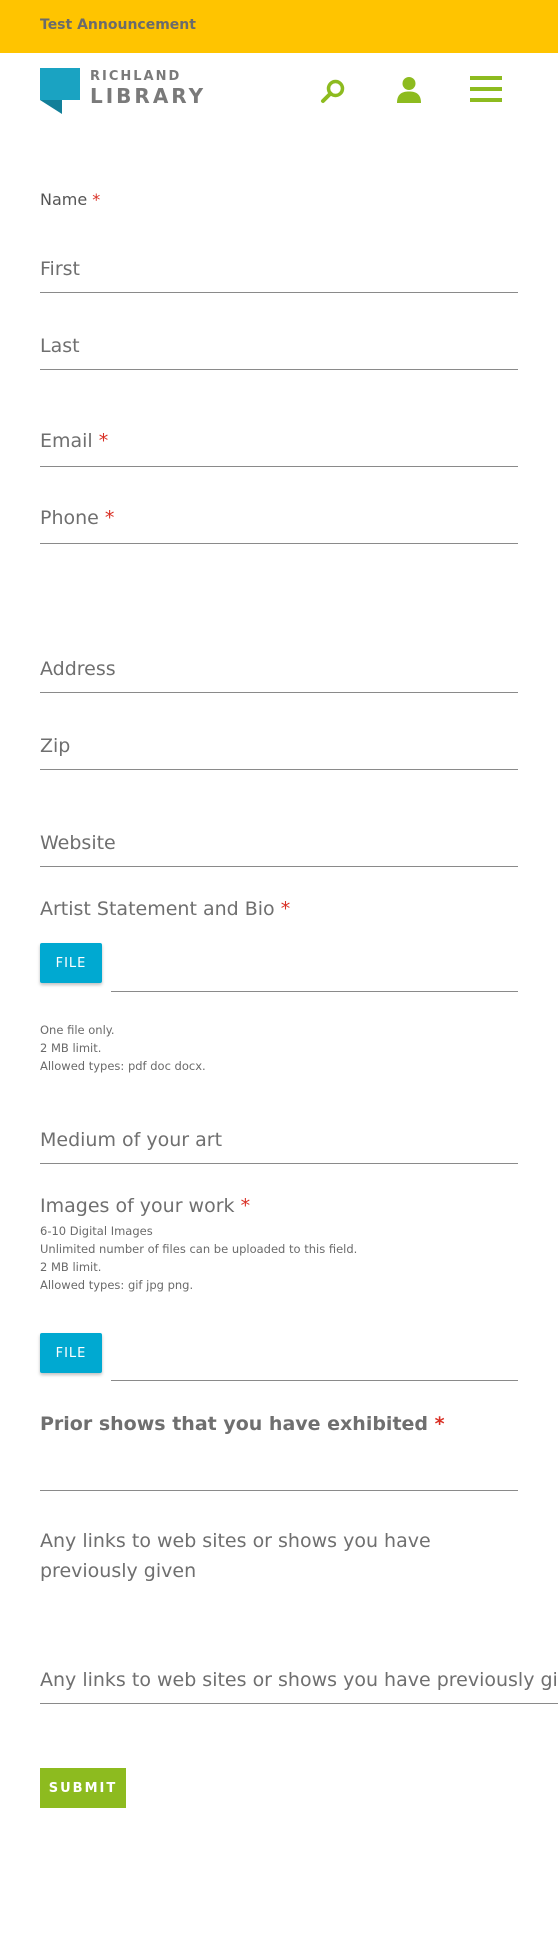 The height and width of the screenshot is (1946, 558). I want to click on images-file-field, so click(314, 1380).